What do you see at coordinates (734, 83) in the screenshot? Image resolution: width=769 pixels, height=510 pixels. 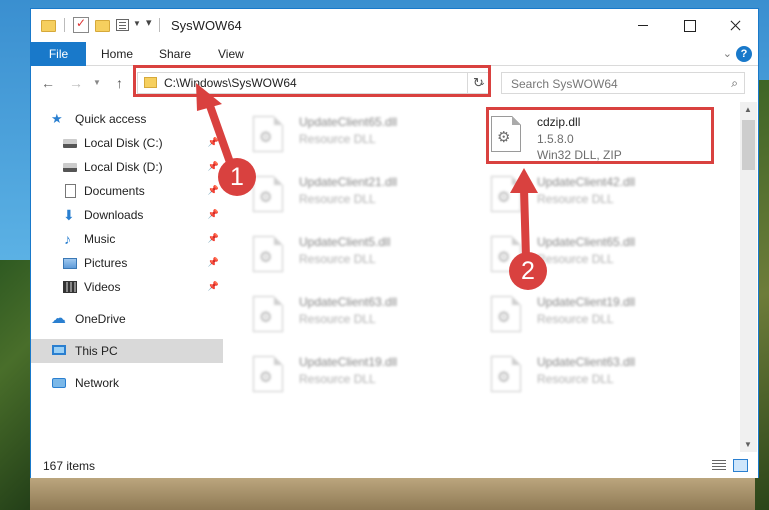 I see `search-icon: ⌕` at bounding box center [734, 83].